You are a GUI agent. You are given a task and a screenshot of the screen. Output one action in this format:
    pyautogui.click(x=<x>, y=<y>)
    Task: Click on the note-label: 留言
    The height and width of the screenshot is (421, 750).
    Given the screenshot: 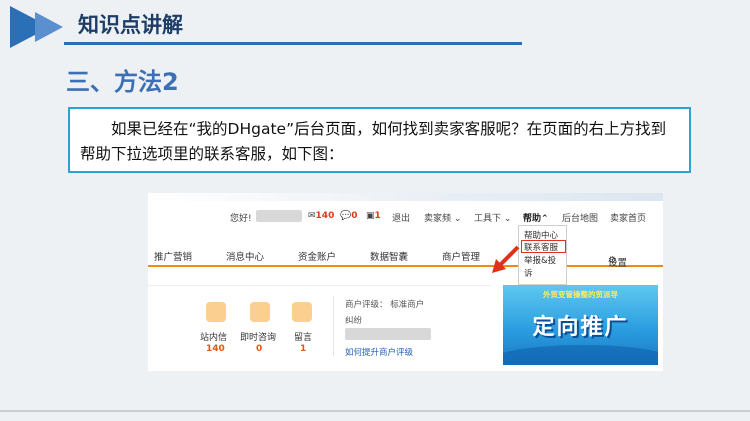 What is the action you would take?
    pyautogui.click(x=303, y=336)
    